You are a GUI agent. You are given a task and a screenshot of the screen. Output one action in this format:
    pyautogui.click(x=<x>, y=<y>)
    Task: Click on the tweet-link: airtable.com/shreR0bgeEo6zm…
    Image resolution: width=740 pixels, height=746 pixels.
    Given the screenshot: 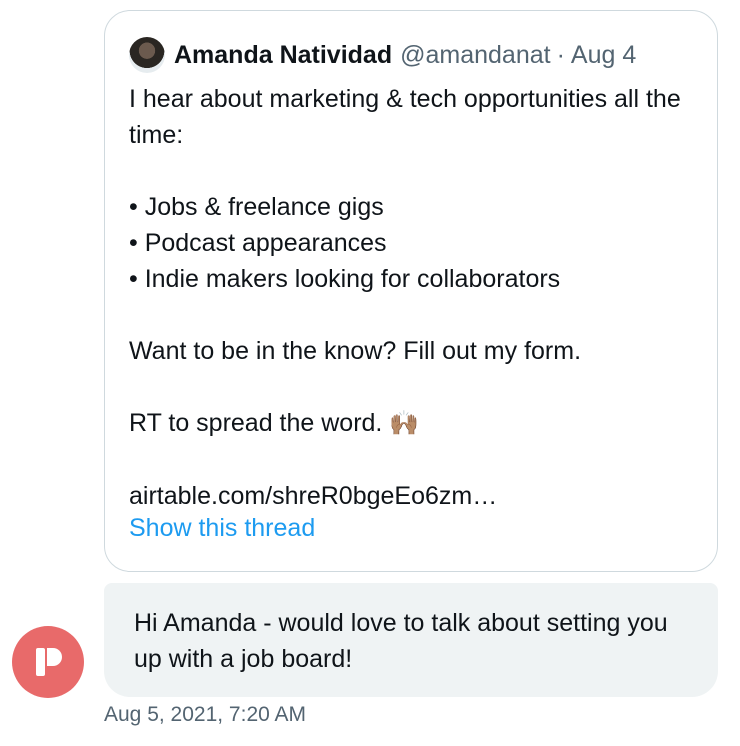 What is the action you would take?
    pyautogui.click(x=414, y=496)
    